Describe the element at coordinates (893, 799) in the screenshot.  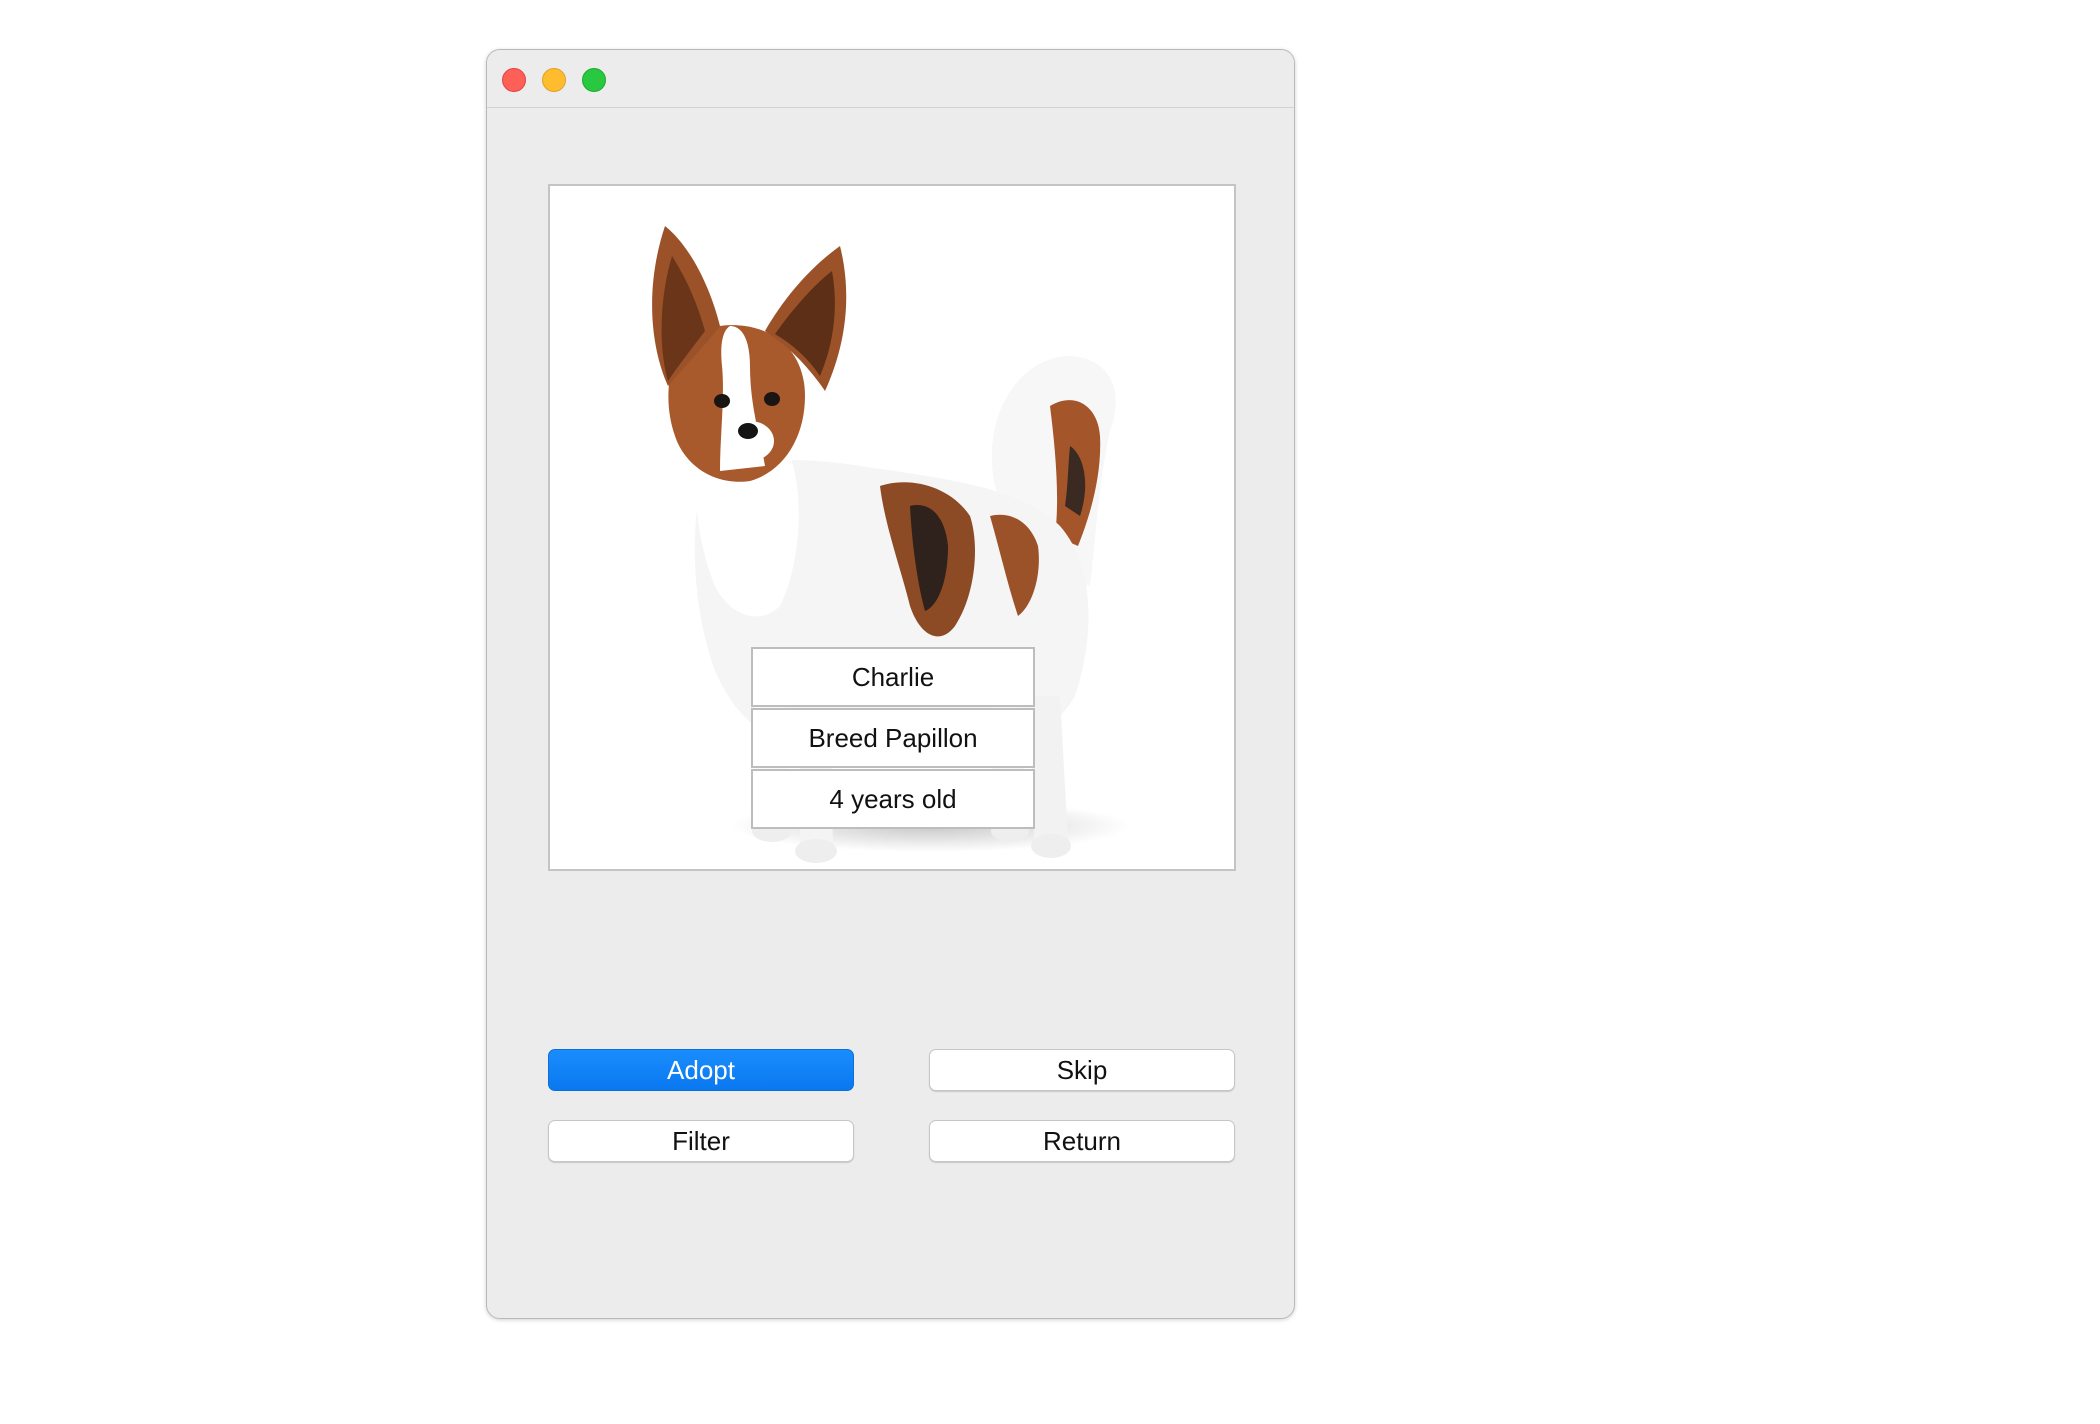
I see `pet-age-field: 4 years old` at that location.